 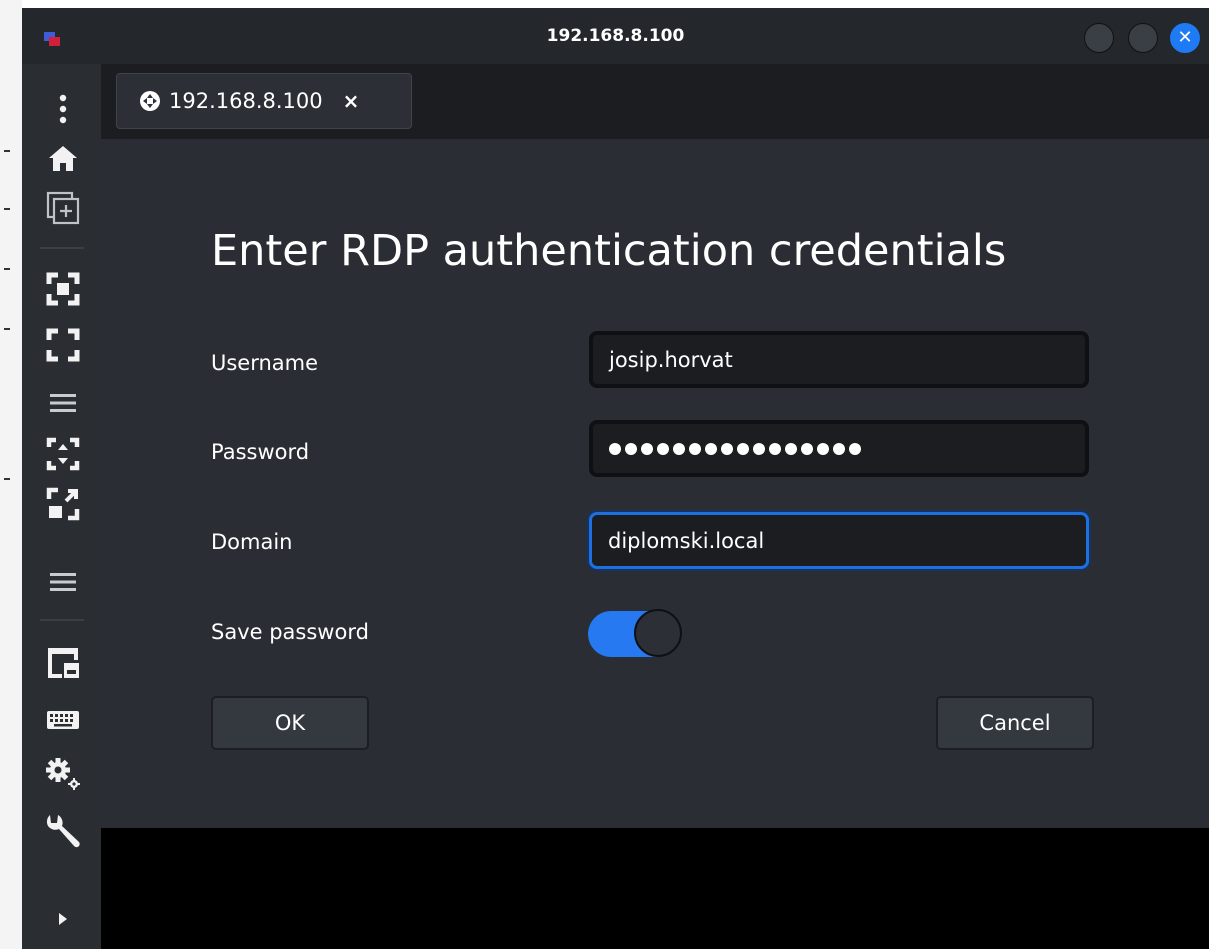 I want to click on password-field, so click(x=839, y=448).